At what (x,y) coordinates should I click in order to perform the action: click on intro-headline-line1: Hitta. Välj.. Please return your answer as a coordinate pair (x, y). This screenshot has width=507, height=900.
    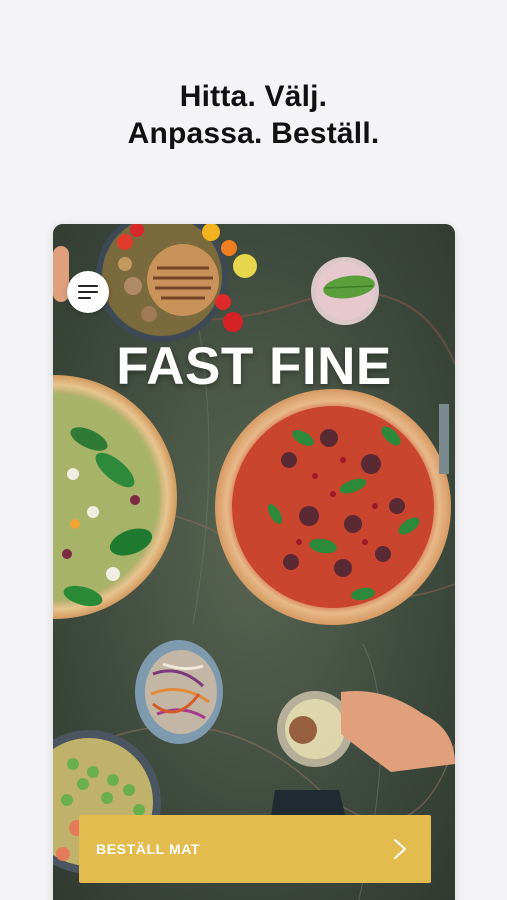
    Looking at the image, I should click on (253, 96).